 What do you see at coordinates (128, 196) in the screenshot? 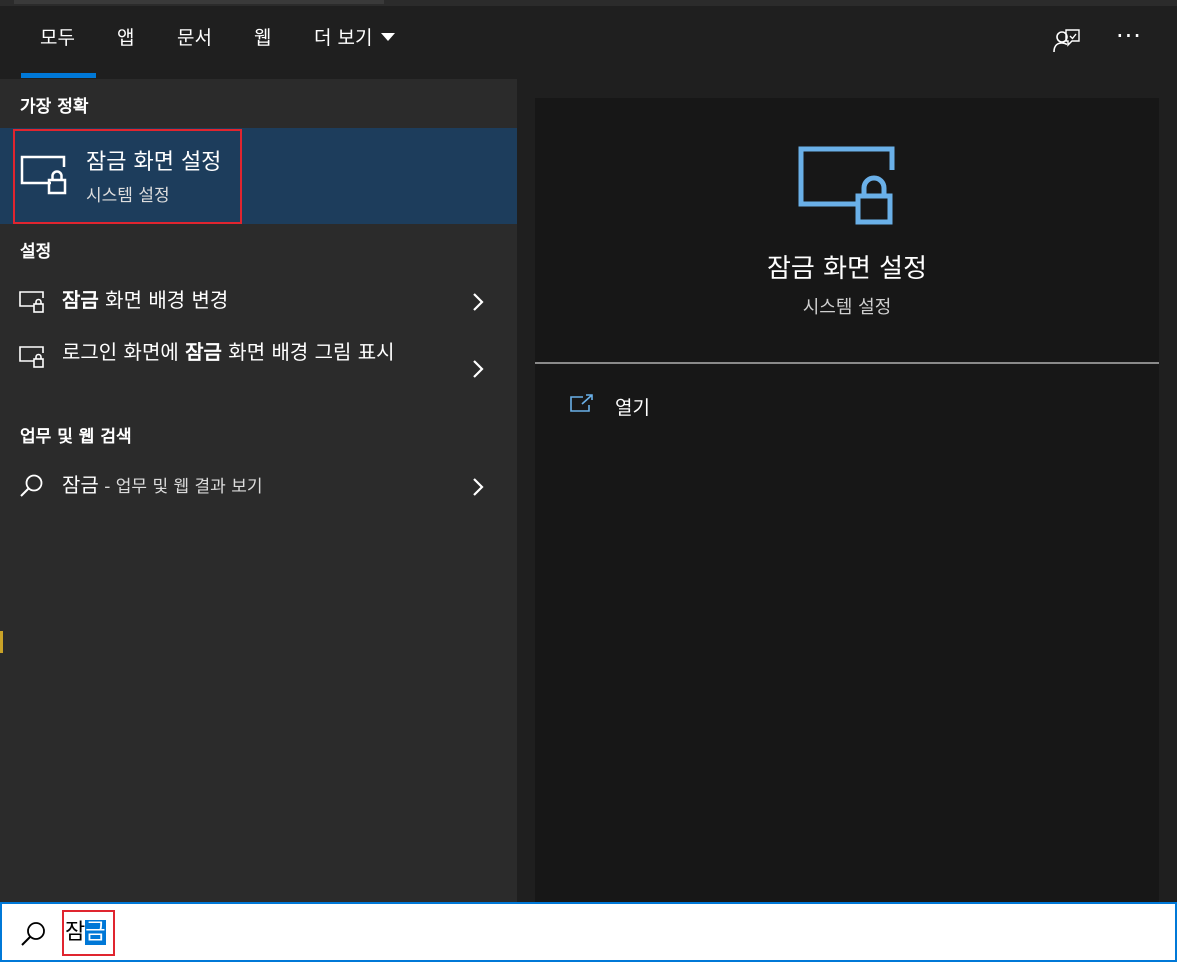
I see `best-match-subtitle: 시스템 설정` at bounding box center [128, 196].